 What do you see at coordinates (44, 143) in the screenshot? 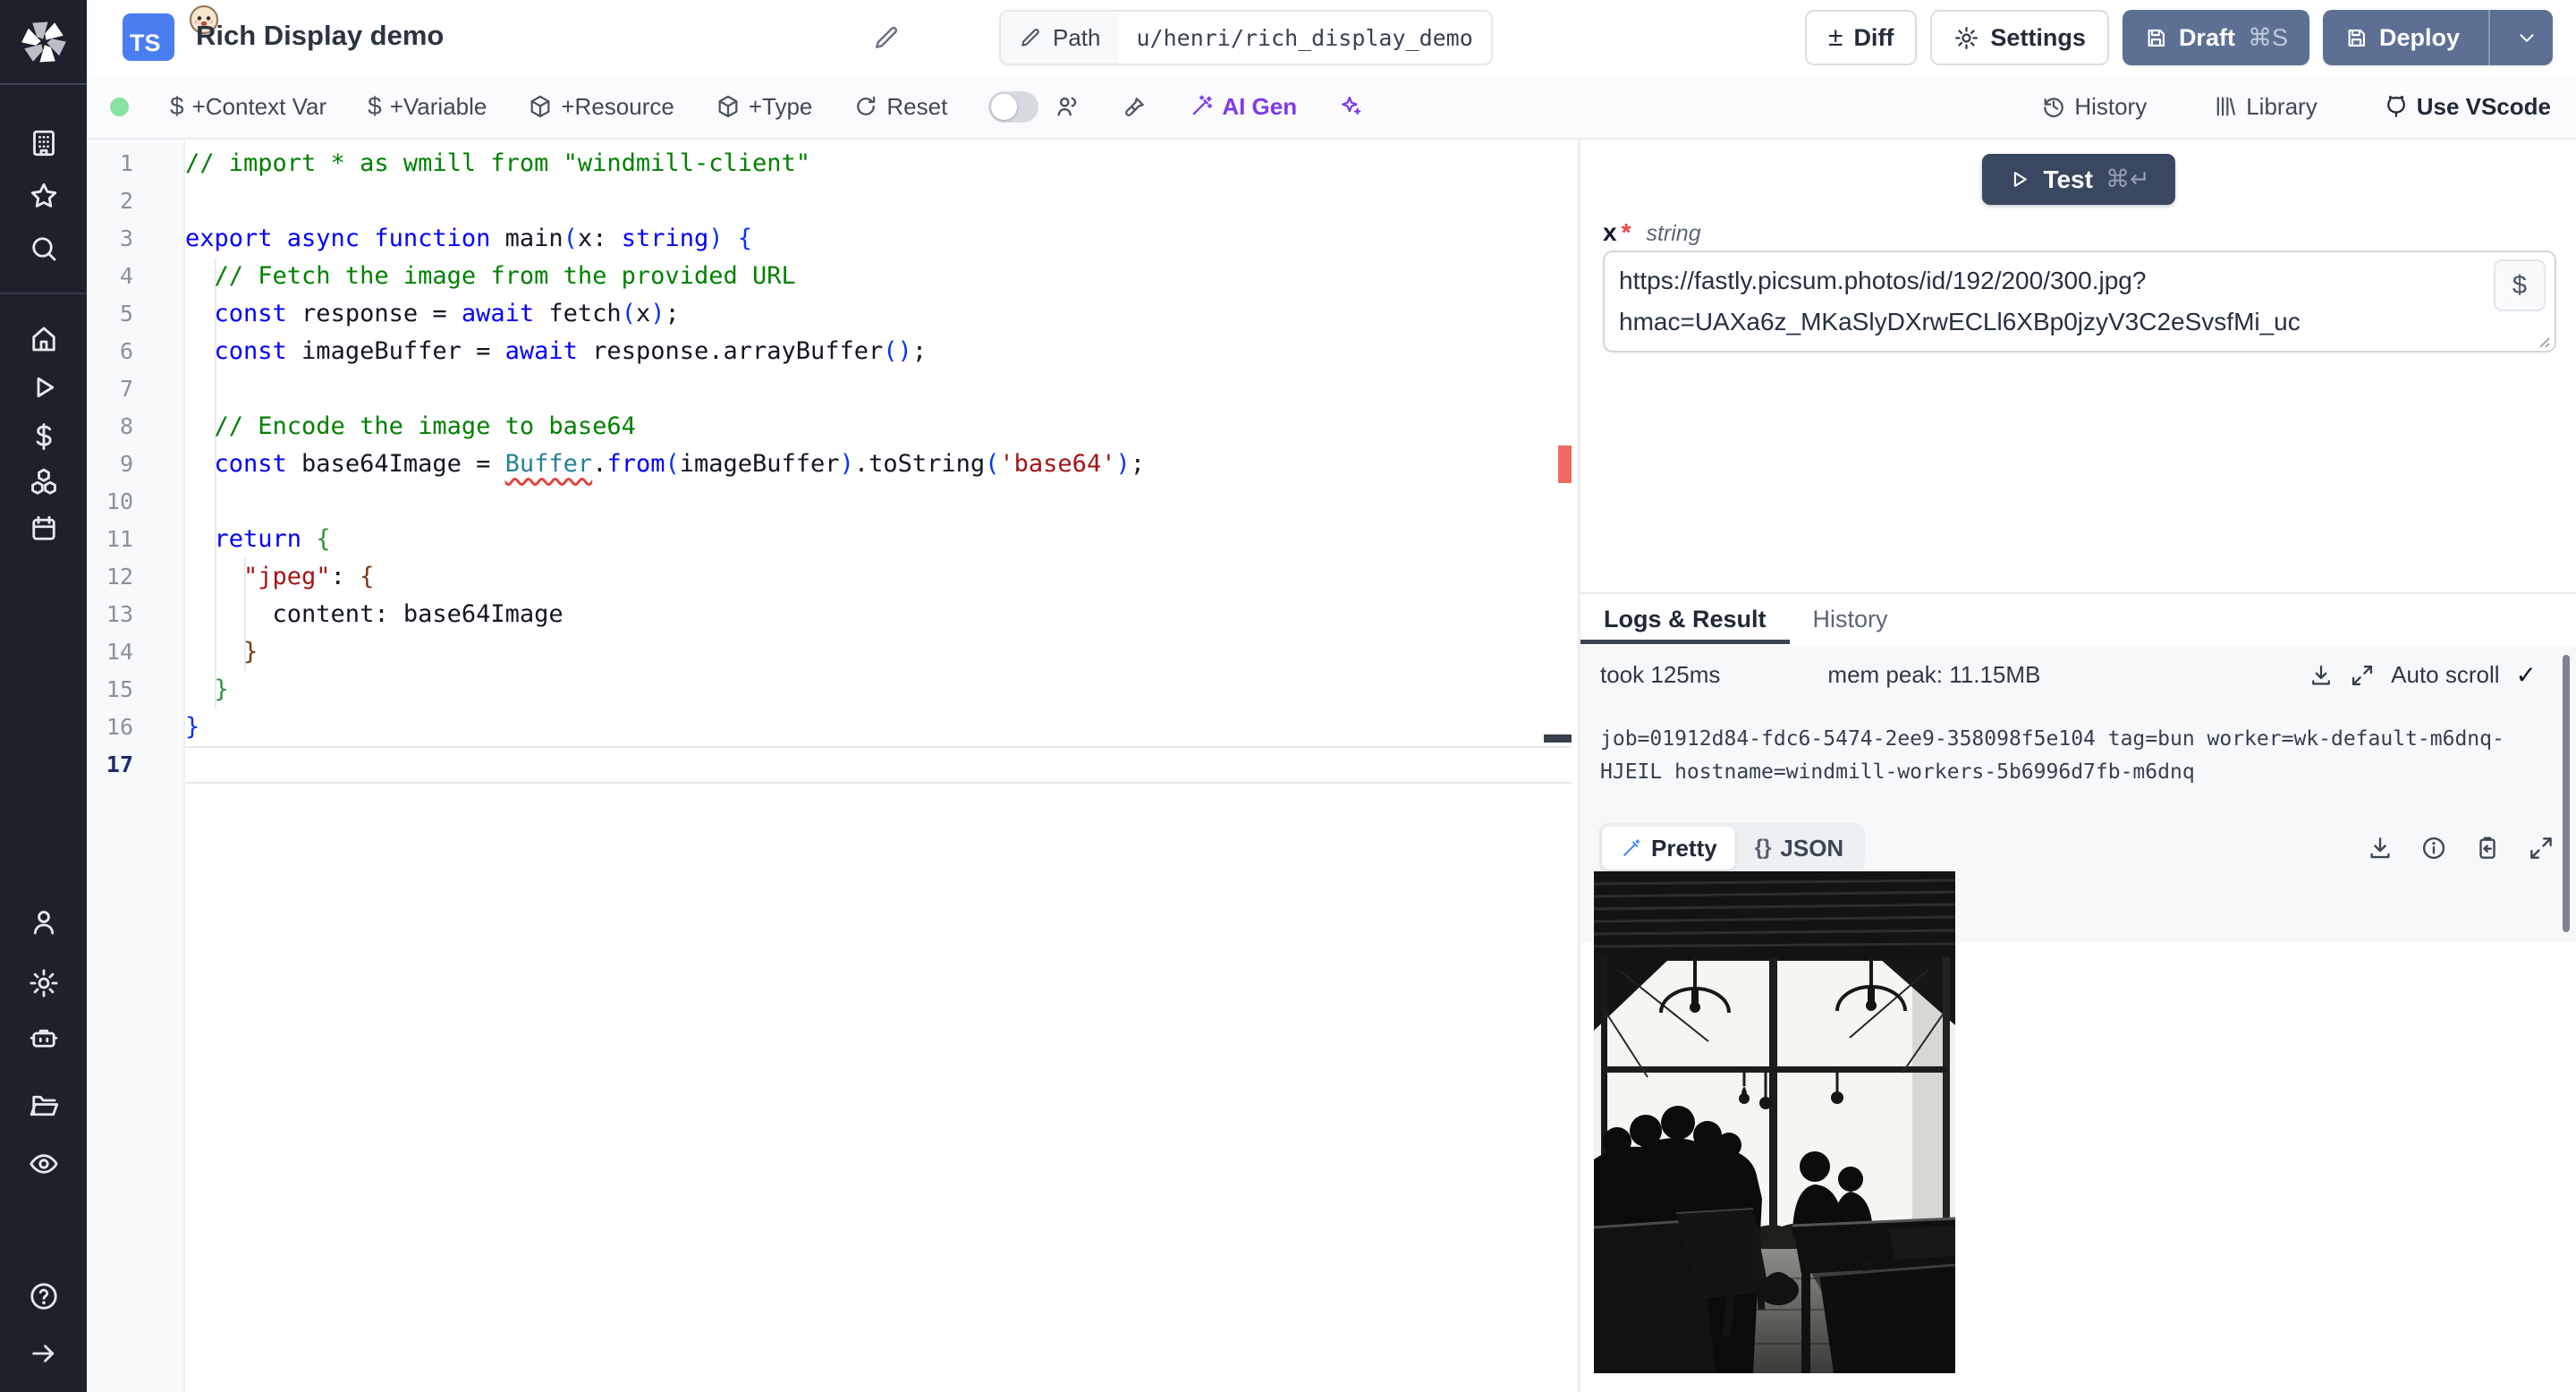
I see `sidebar-item-building` at bounding box center [44, 143].